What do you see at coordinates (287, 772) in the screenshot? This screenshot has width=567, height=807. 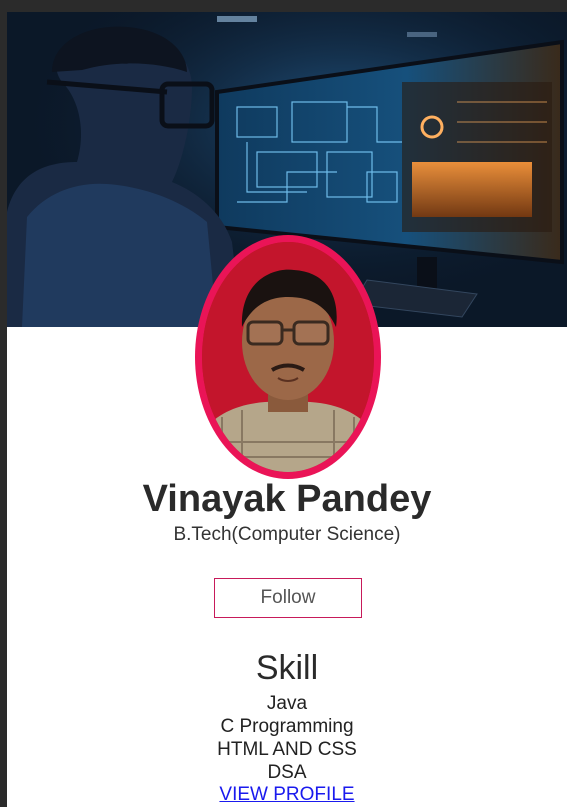 I see `skill-item-dsa: DSA` at bounding box center [287, 772].